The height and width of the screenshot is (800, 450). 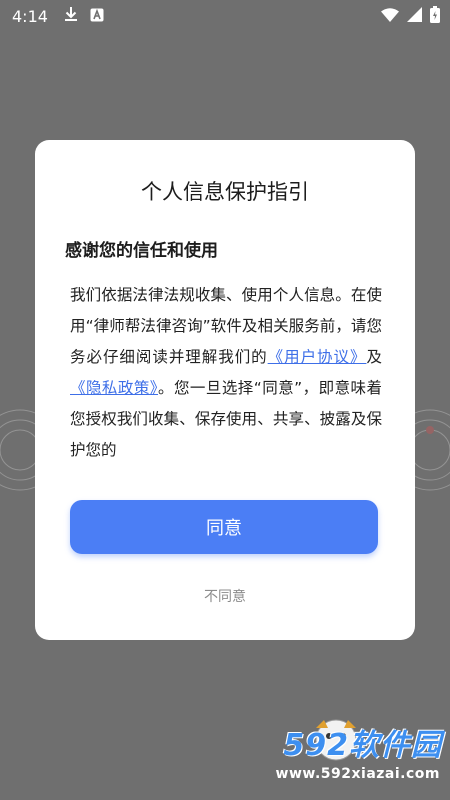 I want to click on watermark-brand: 592软件园, so click(x=362, y=745).